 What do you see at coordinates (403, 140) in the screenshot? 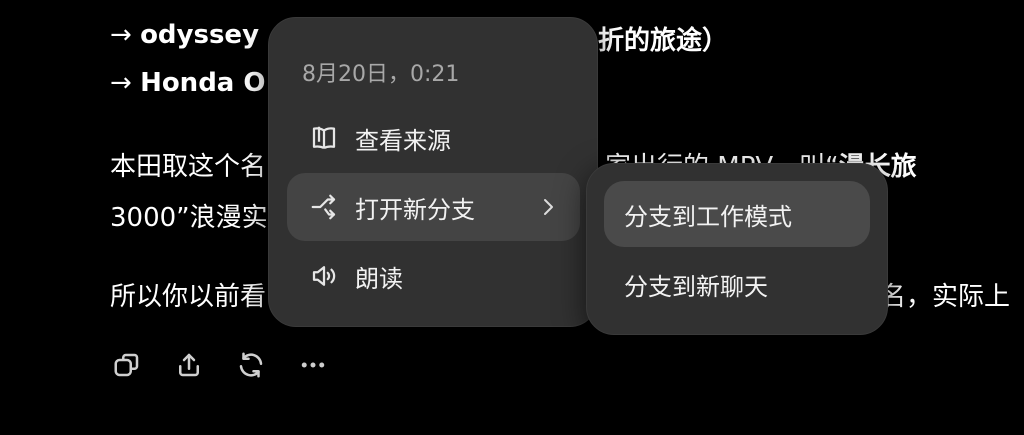
I see `menu-item-label: 查看来源` at bounding box center [403, 140].